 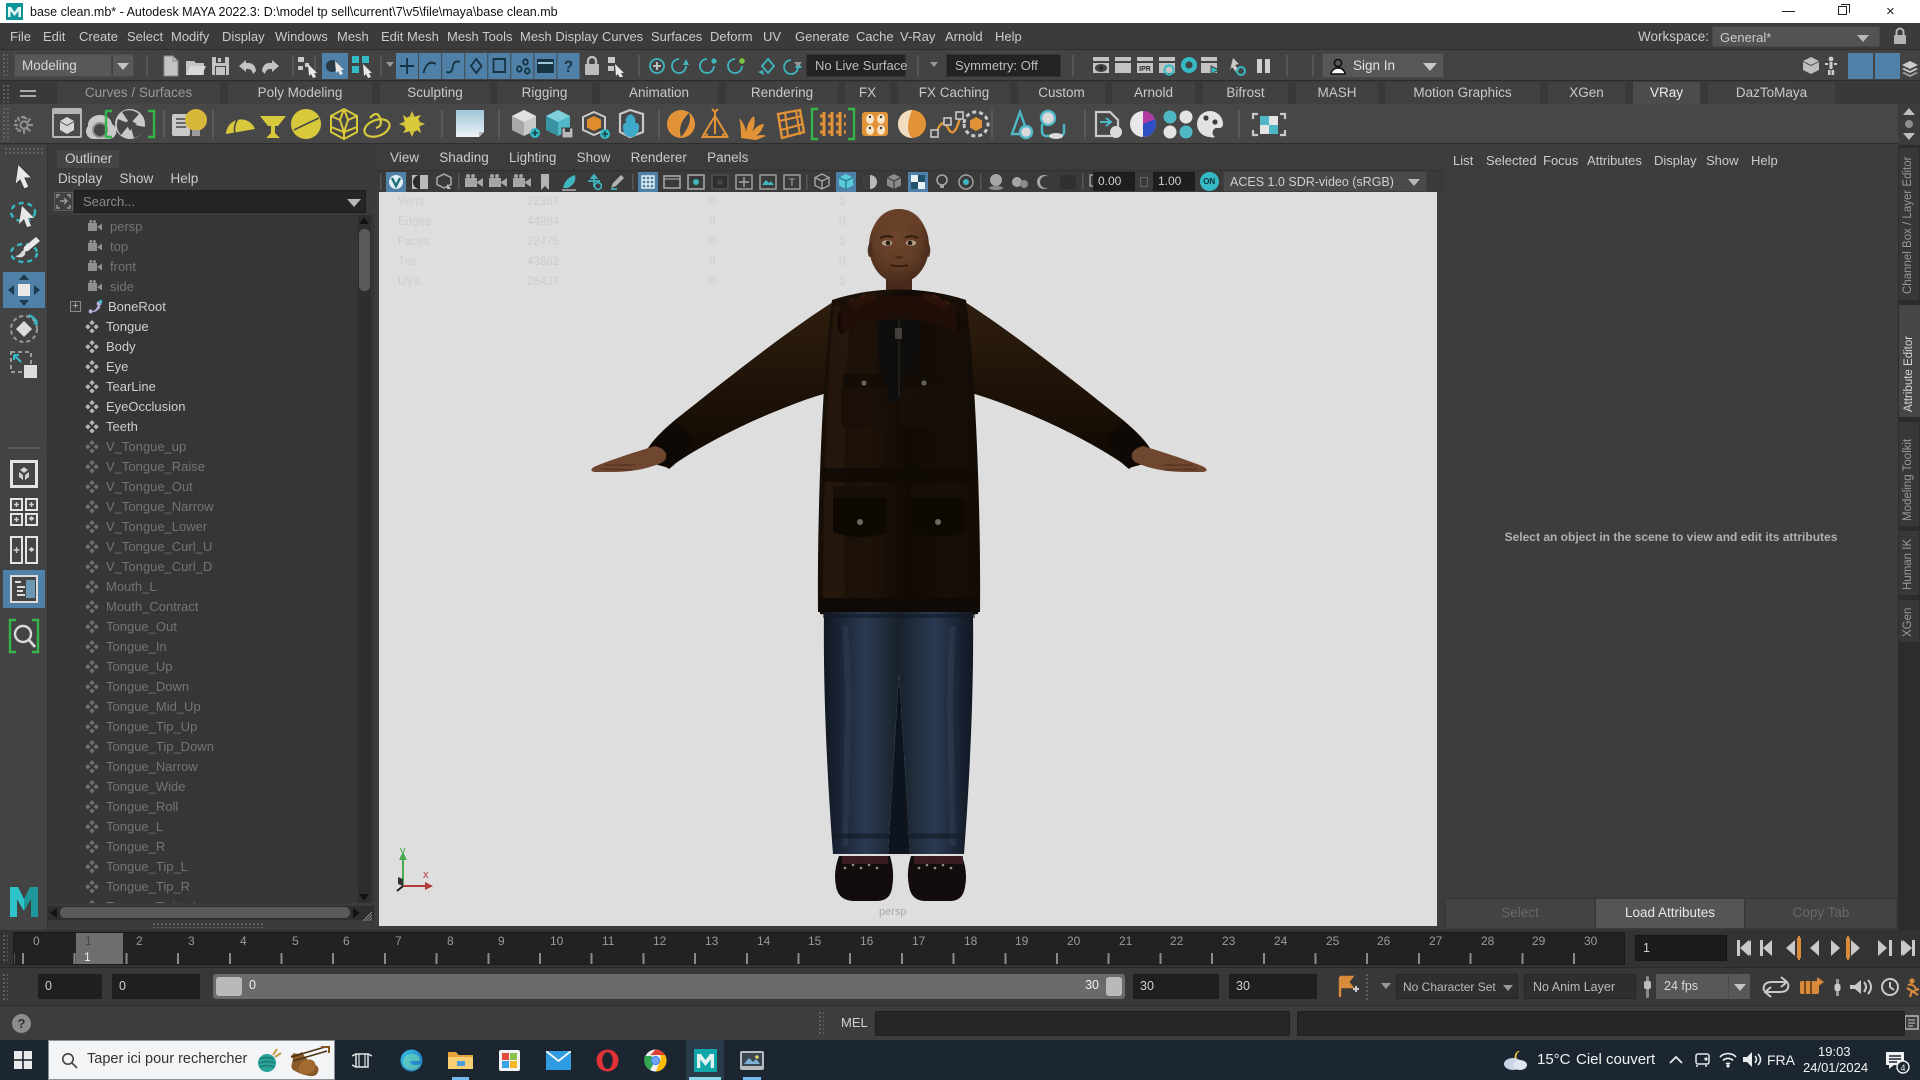 I want to click on svg-text: IPR, so click(x=1145, y=69).